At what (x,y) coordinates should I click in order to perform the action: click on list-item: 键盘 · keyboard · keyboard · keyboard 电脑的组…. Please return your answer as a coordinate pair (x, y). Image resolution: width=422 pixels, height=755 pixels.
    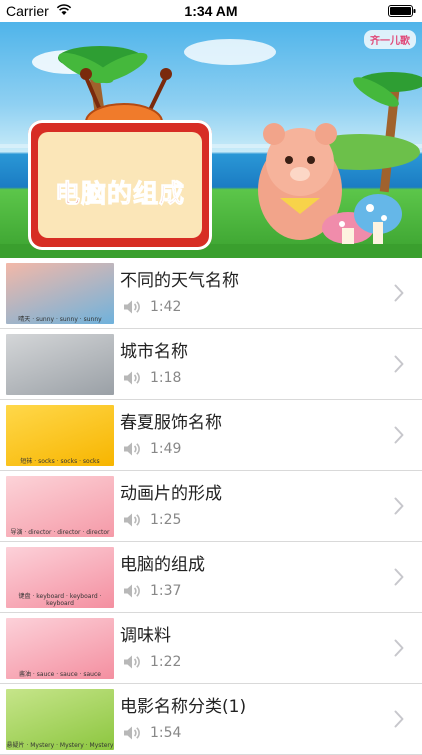
    Looking at the image, I should click on (211, 577).